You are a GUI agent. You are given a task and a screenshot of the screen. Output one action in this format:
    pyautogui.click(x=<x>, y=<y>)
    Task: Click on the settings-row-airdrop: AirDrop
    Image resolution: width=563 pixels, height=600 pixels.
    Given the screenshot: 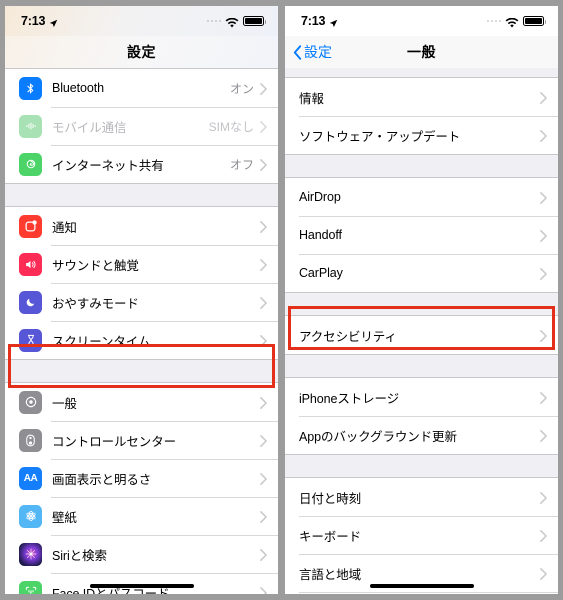 What is the action you would take?
    pyautogui.click(x=421, y=197)
    